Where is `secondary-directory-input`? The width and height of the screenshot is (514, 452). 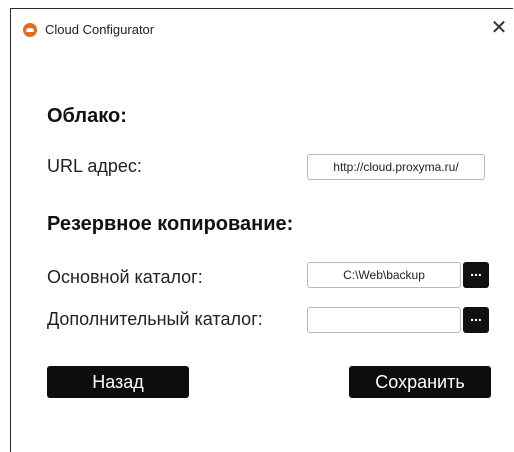
secondary-directory-input is located at coordinates (384, 320).